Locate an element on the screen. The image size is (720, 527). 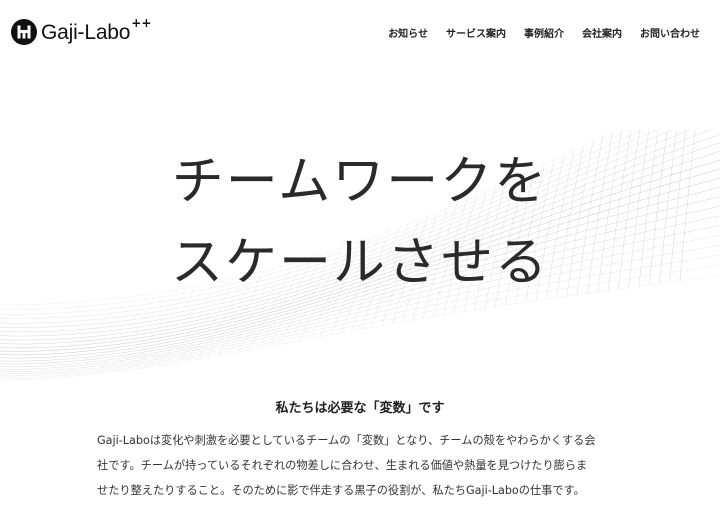
global-nav: お知らせ サービス案内 事例紹介 会社案内 お問い合わせ is located at coordinates (544, 32).